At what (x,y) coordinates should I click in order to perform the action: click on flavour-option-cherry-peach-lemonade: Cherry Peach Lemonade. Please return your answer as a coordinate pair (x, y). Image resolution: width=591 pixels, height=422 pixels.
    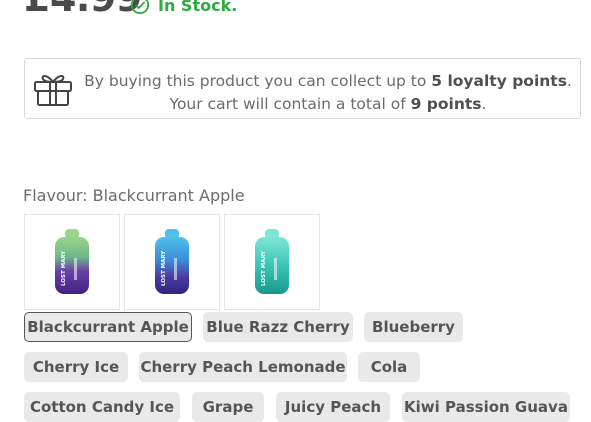
    Looking at the image, I should click on (243, 367).